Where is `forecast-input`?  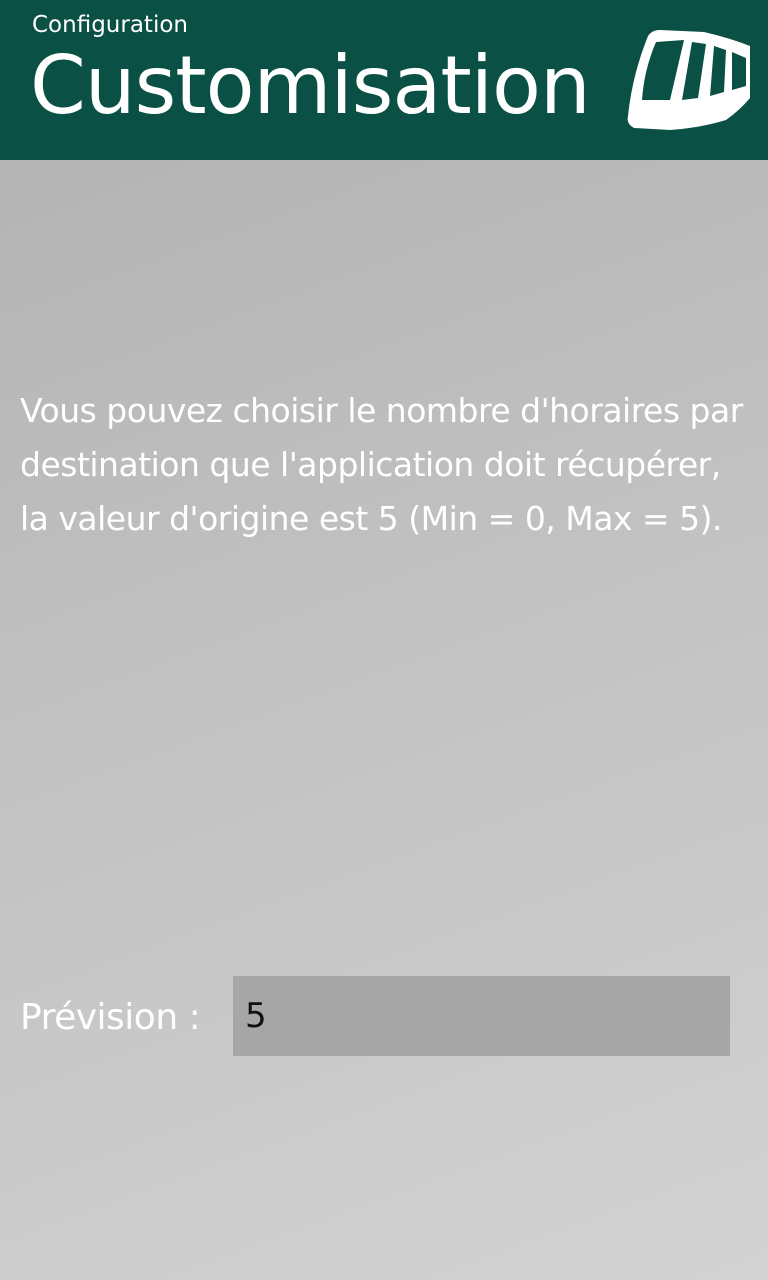 forecast-input is located at coordinates (481, 1016).